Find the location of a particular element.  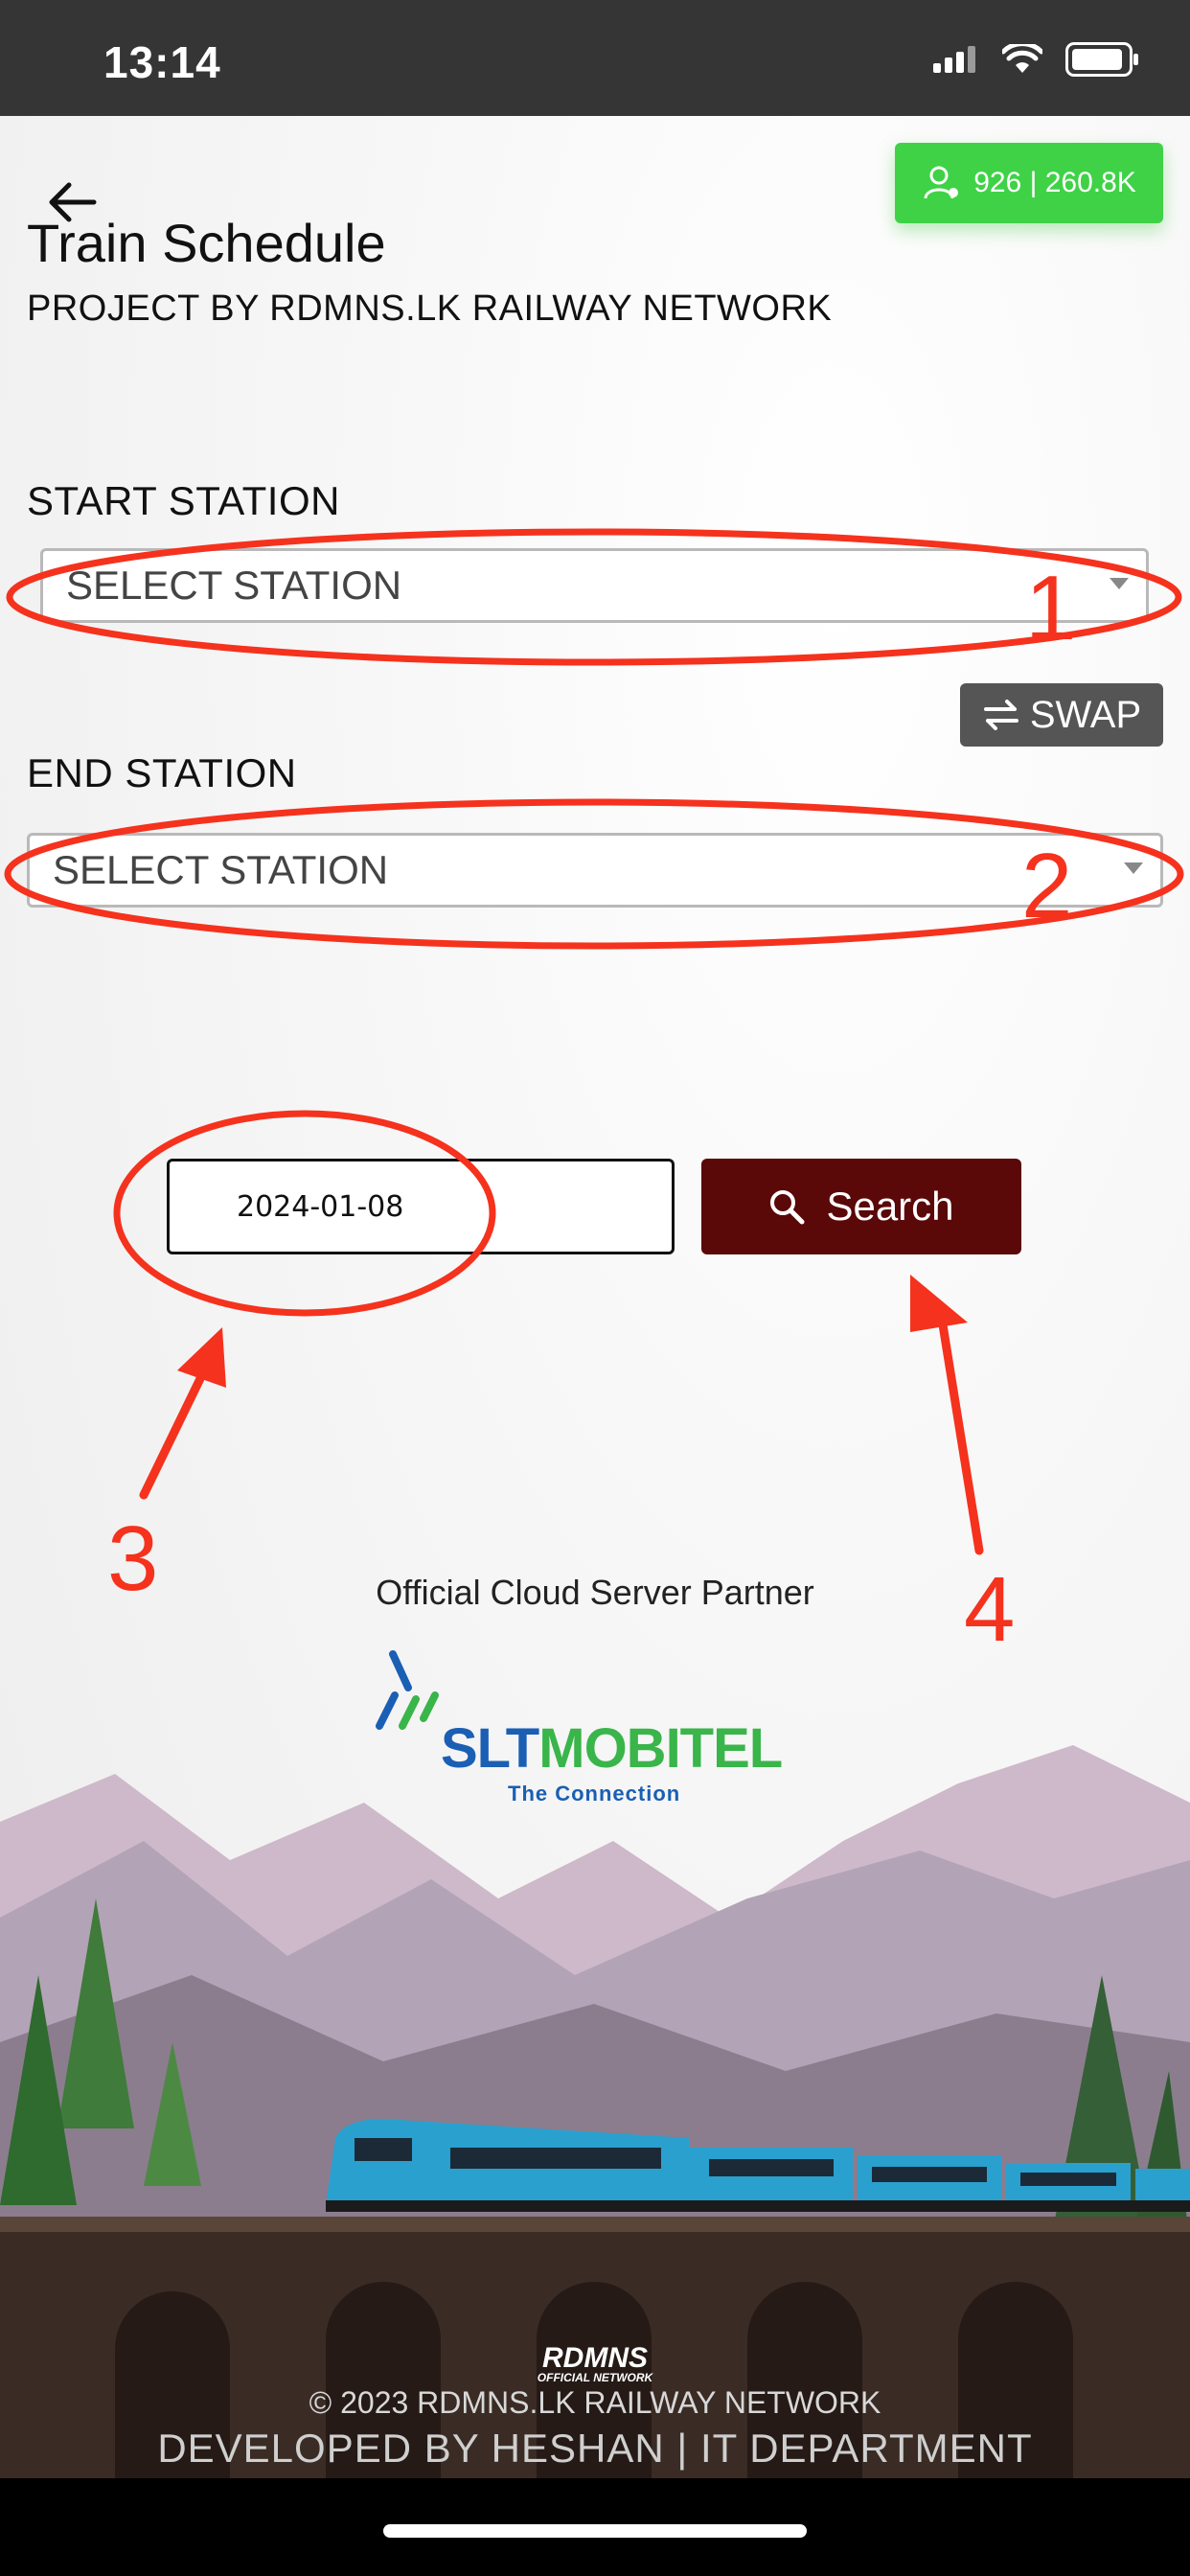

annotation-number-1: 1 is located at coordinates (1051, 608).